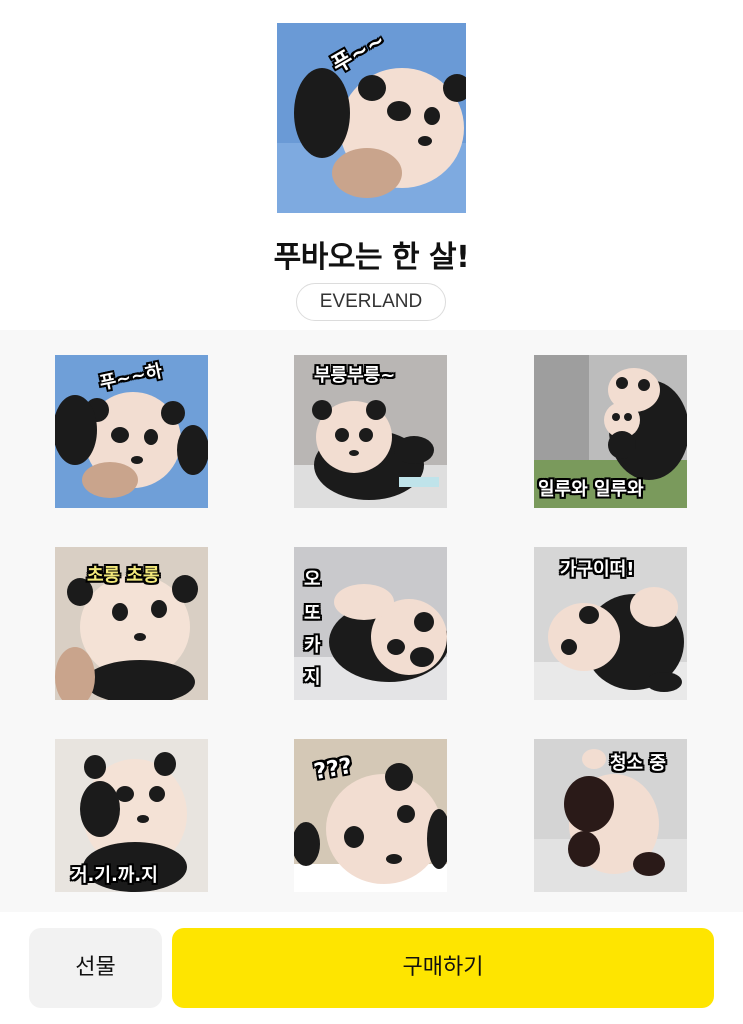  Describe the element at coordinates (370, 623) in the screenshot. I see `sticker-item: 오 또 카 지` at that location.